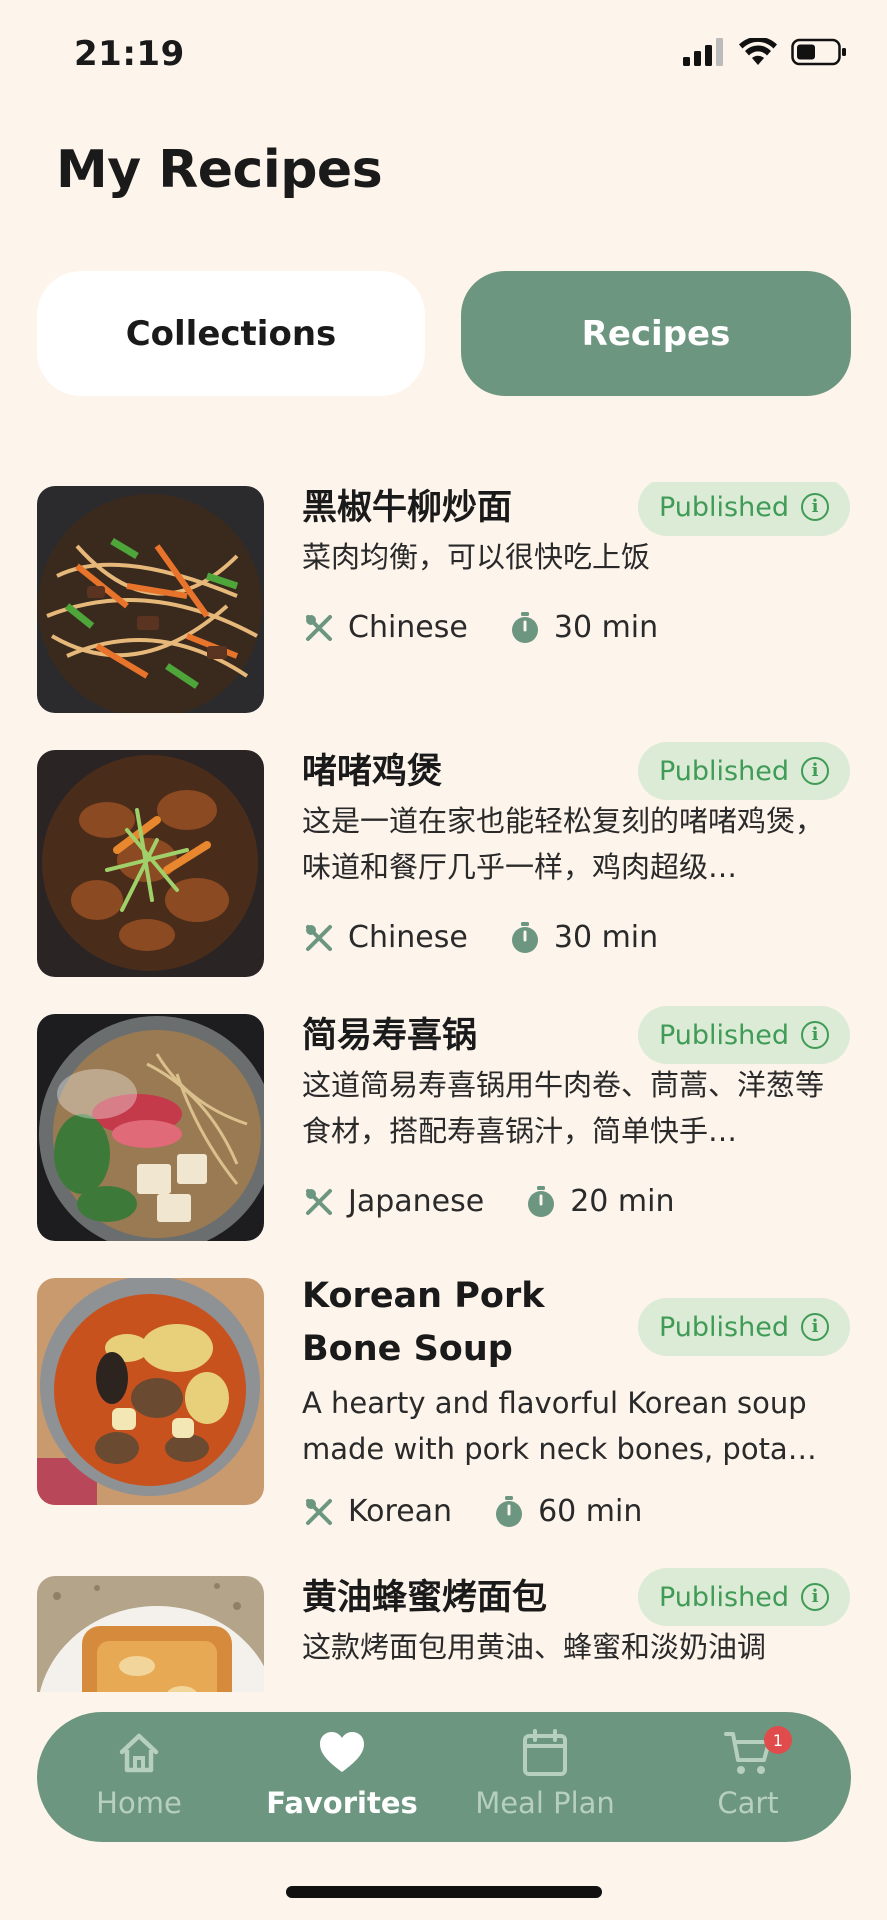  I want to click on tab-collections-label: Collections, so click(231, 333).